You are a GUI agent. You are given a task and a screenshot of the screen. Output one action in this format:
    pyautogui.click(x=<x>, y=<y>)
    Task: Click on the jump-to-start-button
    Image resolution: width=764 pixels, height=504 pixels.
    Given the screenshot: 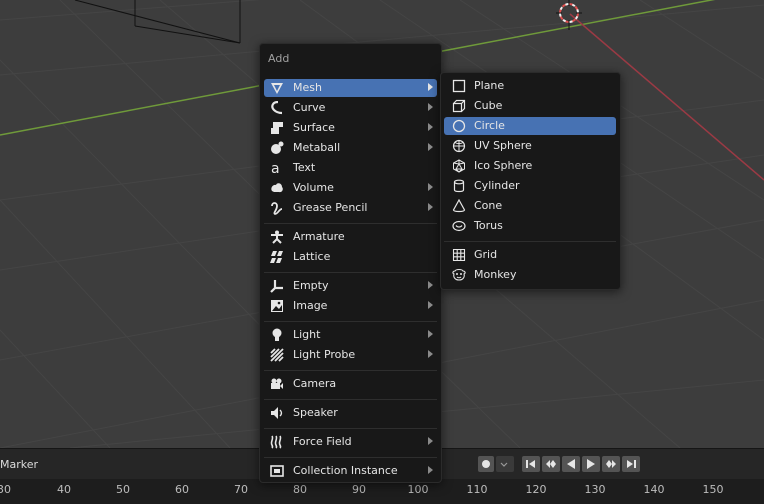 What is the action you would take?
    pyautogui.click(x=531, y=464)
    